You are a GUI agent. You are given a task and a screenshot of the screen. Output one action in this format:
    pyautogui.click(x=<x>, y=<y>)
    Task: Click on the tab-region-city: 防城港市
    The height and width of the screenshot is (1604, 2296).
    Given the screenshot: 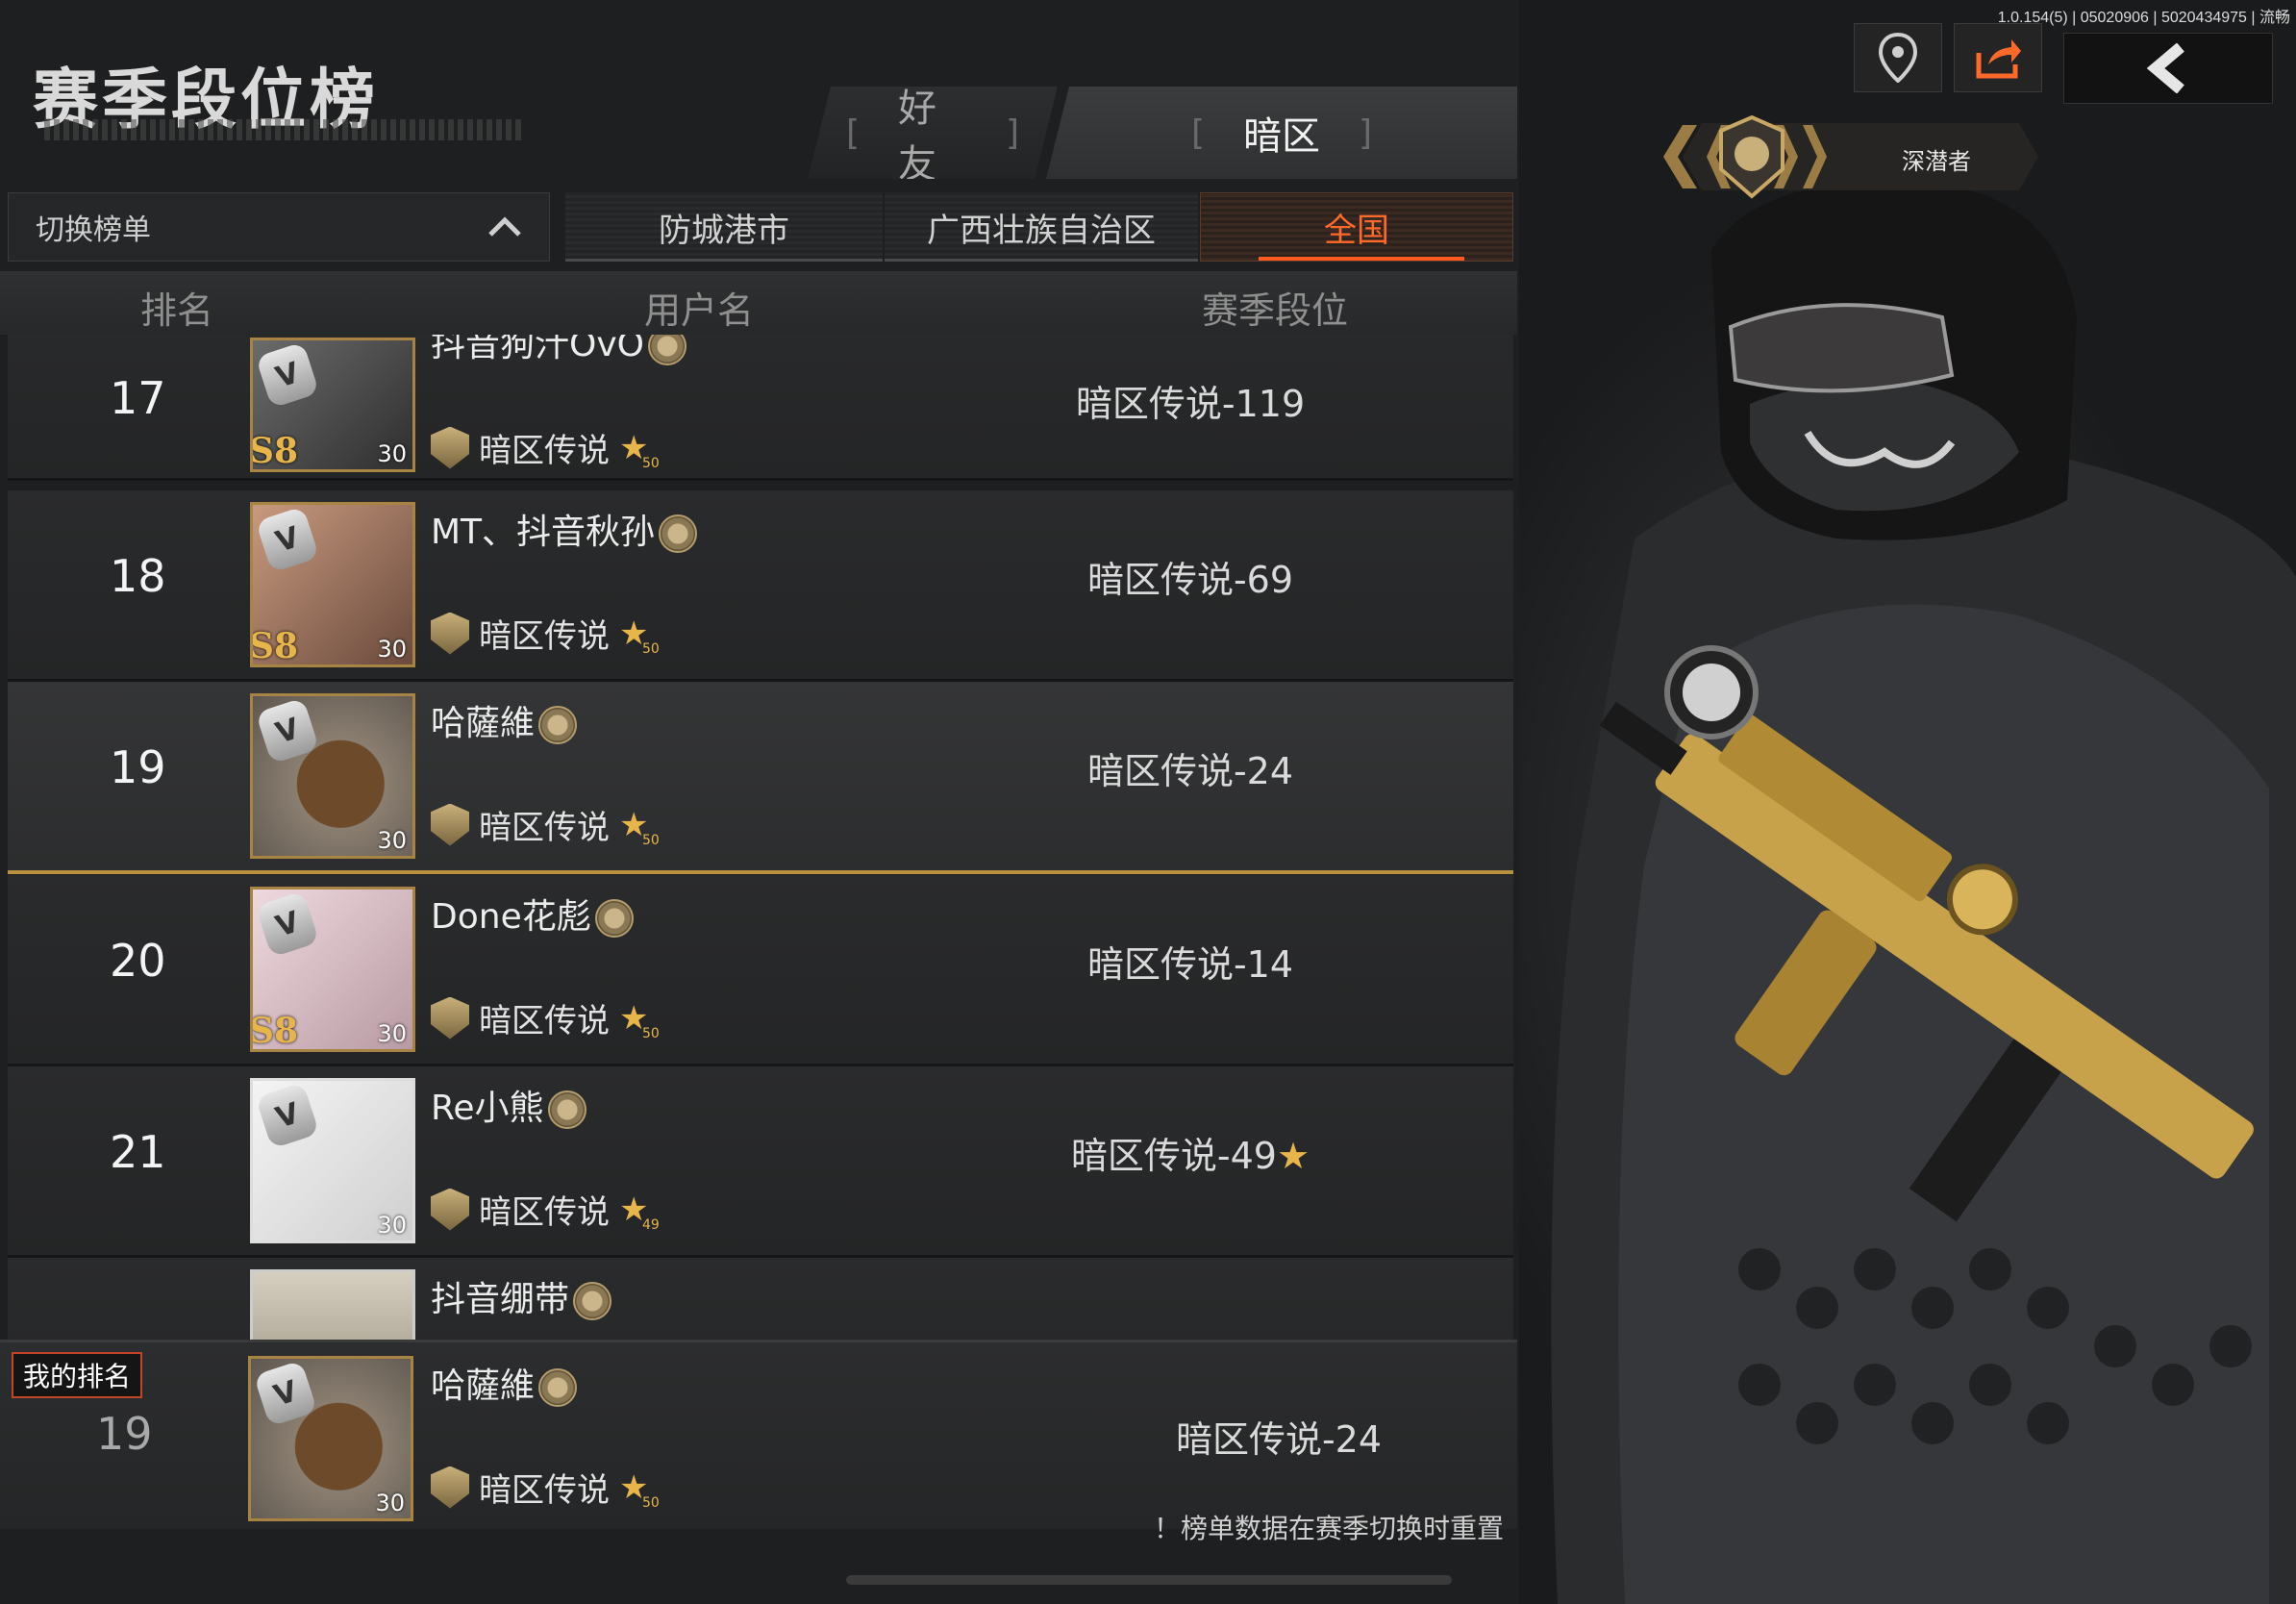 What is the action you would take?
    pyautogui.click(x=724, y=227)
    